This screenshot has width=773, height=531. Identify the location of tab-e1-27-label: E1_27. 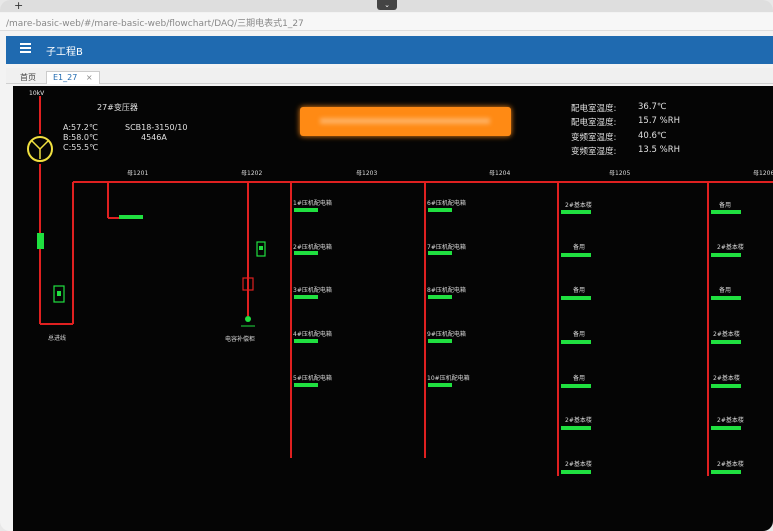
(65, 77).